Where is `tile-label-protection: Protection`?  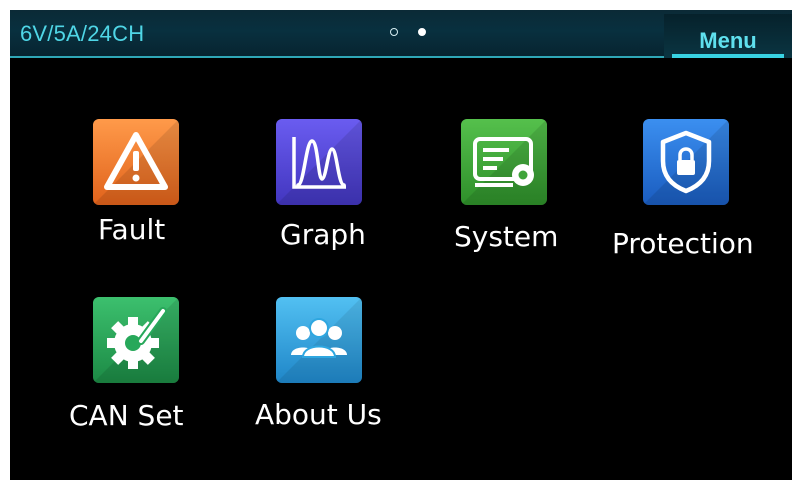 tile-label-protection: Protection is located at coordinates (683, 243).